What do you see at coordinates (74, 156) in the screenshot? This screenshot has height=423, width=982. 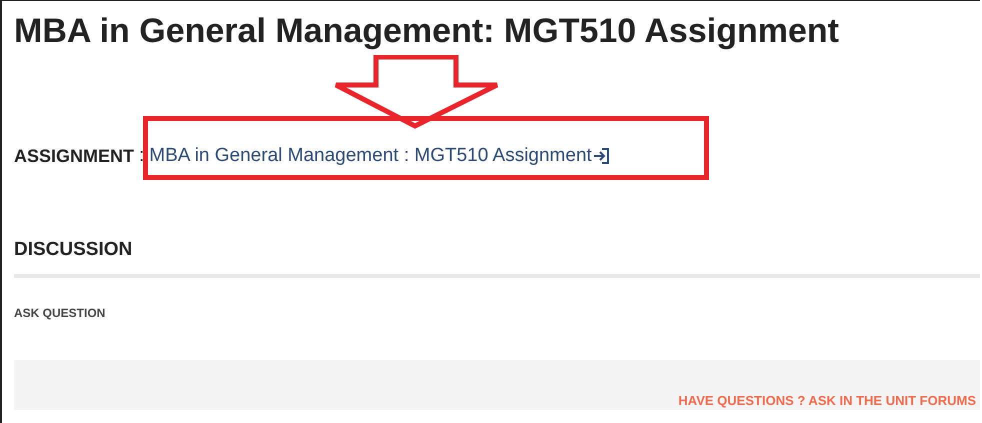 I see `assignment-label: ASSIGNMENT` at bounding box center [74, 156].